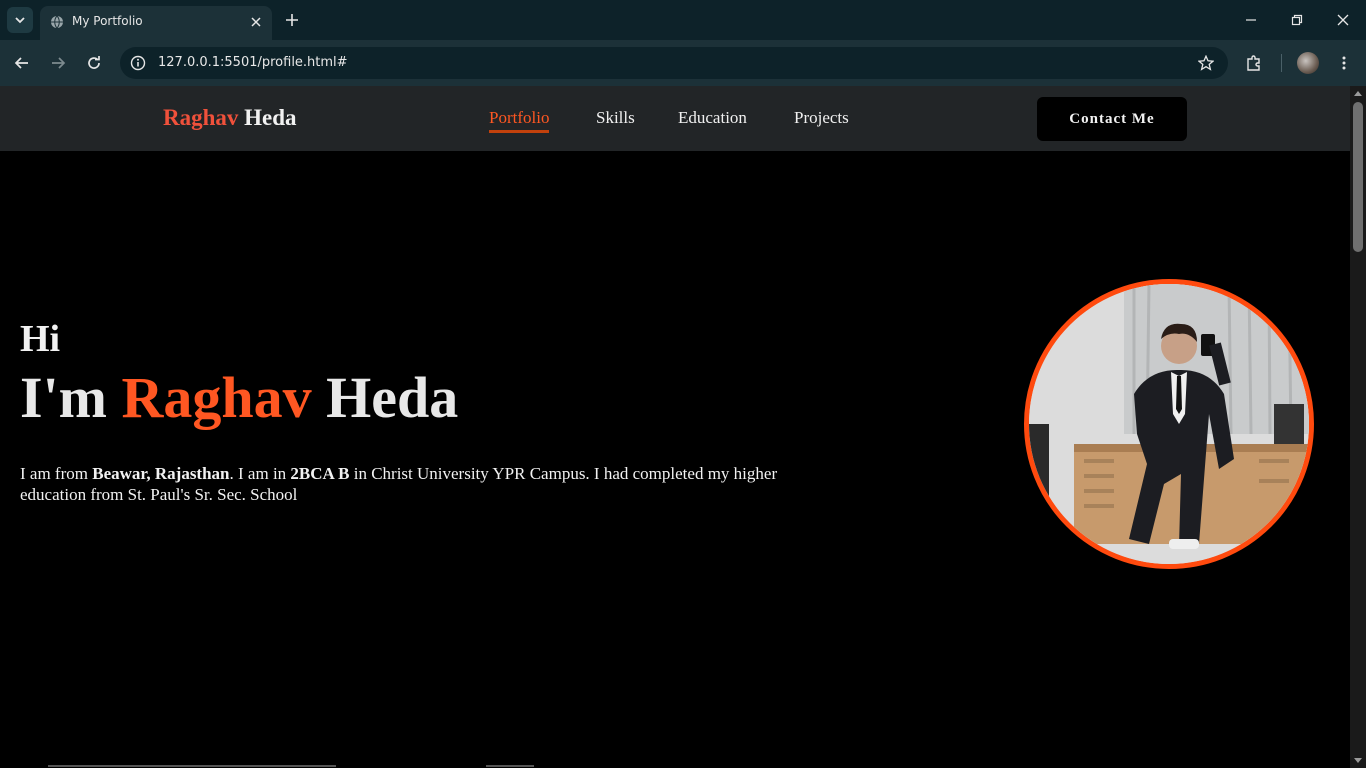  Describe the element at coordinates (107, 21) in the screenshot. I see `tab-title: My Portfolio` at that location.